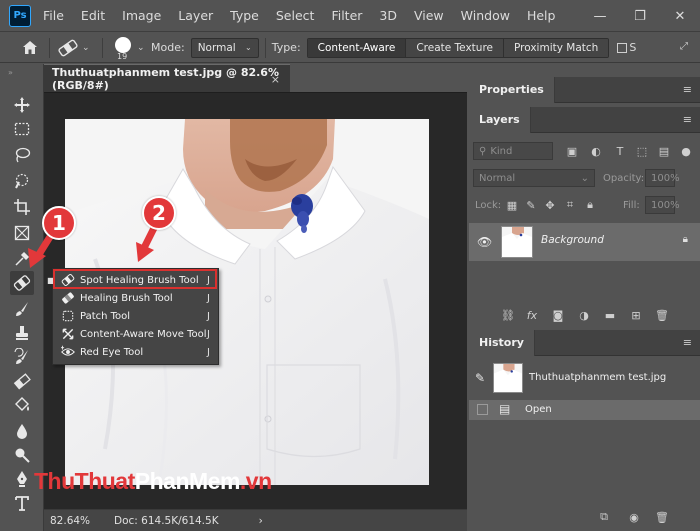 The height and width of the screenshot is (531, 700). I want to click on panel-collapse-icon: ⤢, so click(686, 47).